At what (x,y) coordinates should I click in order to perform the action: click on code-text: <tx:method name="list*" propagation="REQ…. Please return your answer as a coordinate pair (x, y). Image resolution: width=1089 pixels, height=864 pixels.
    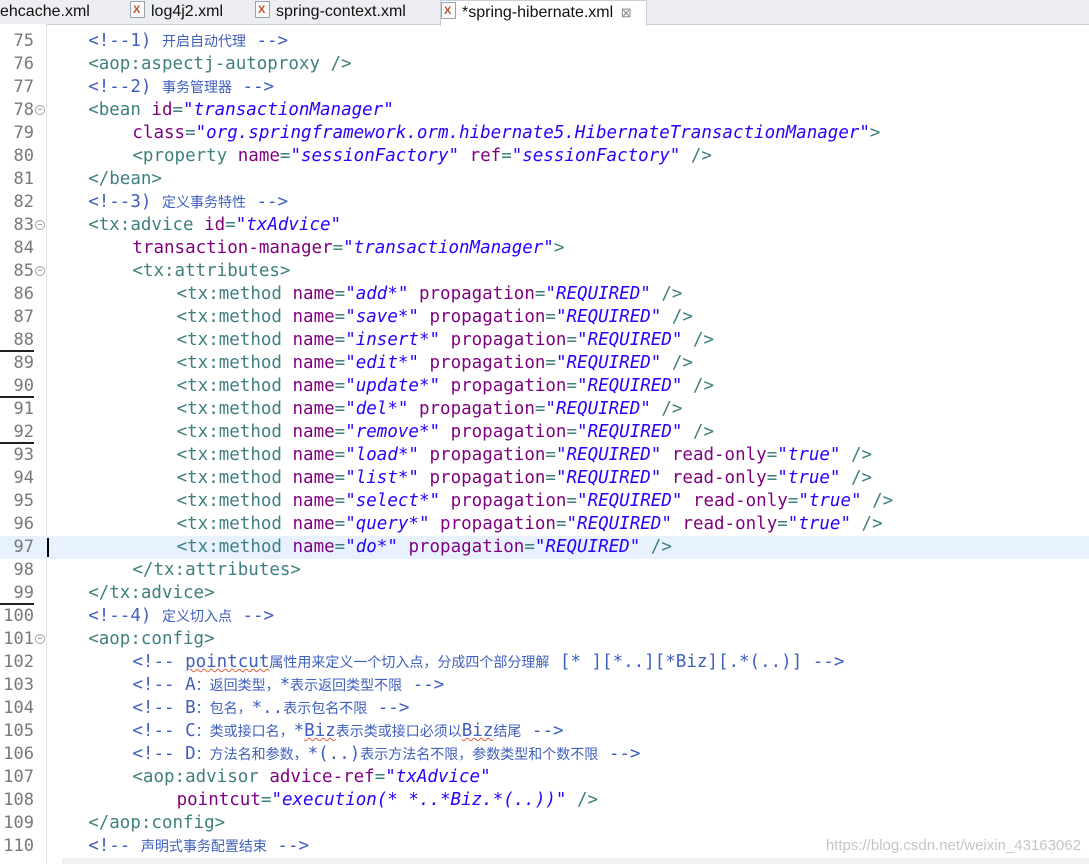
    Looking at the image, I should click on (524, 478).